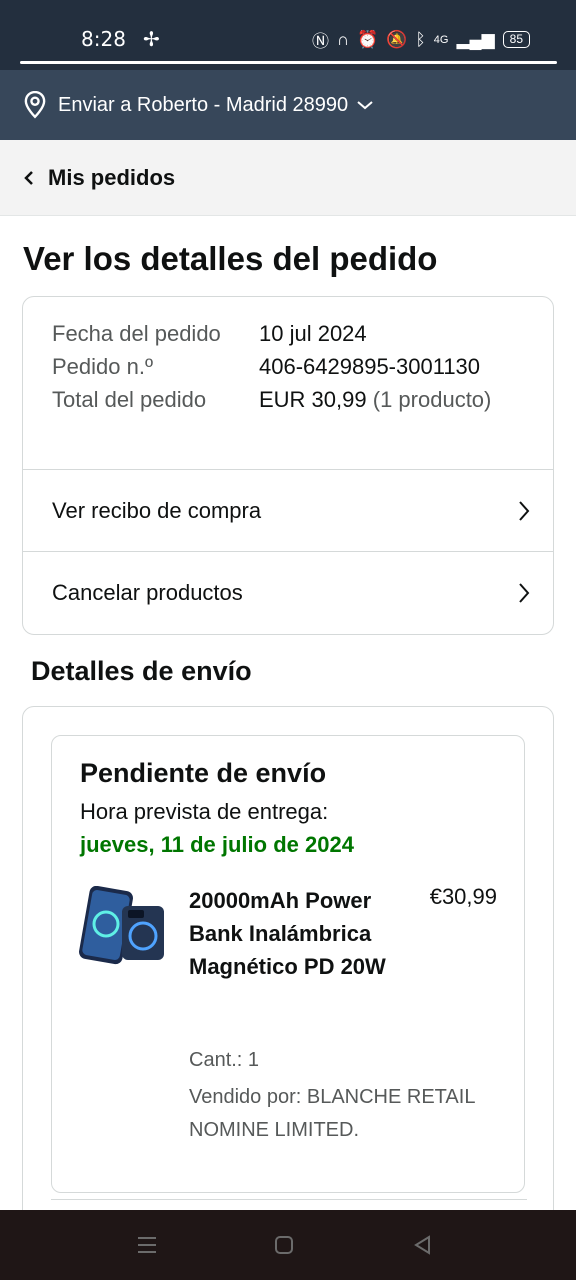  Describe the element at coordinates (368, 39) in the screenshot. I see `alarm-icon: ⏰` at that location.